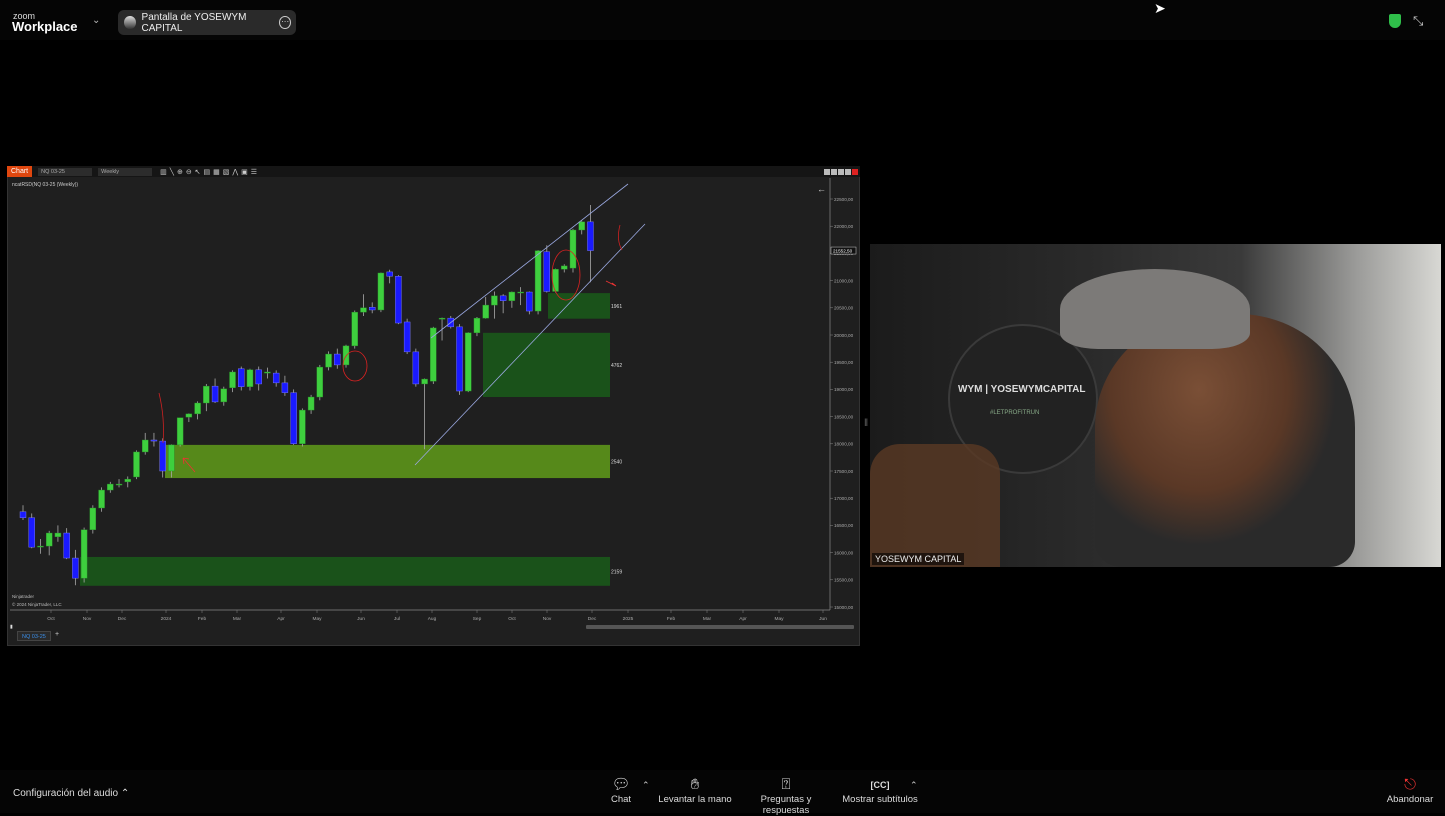  What do you see at coordinates (844, 471) in the screenshot?
I see `y-tick-label: 17500,00` at bounding box center [844, 471].